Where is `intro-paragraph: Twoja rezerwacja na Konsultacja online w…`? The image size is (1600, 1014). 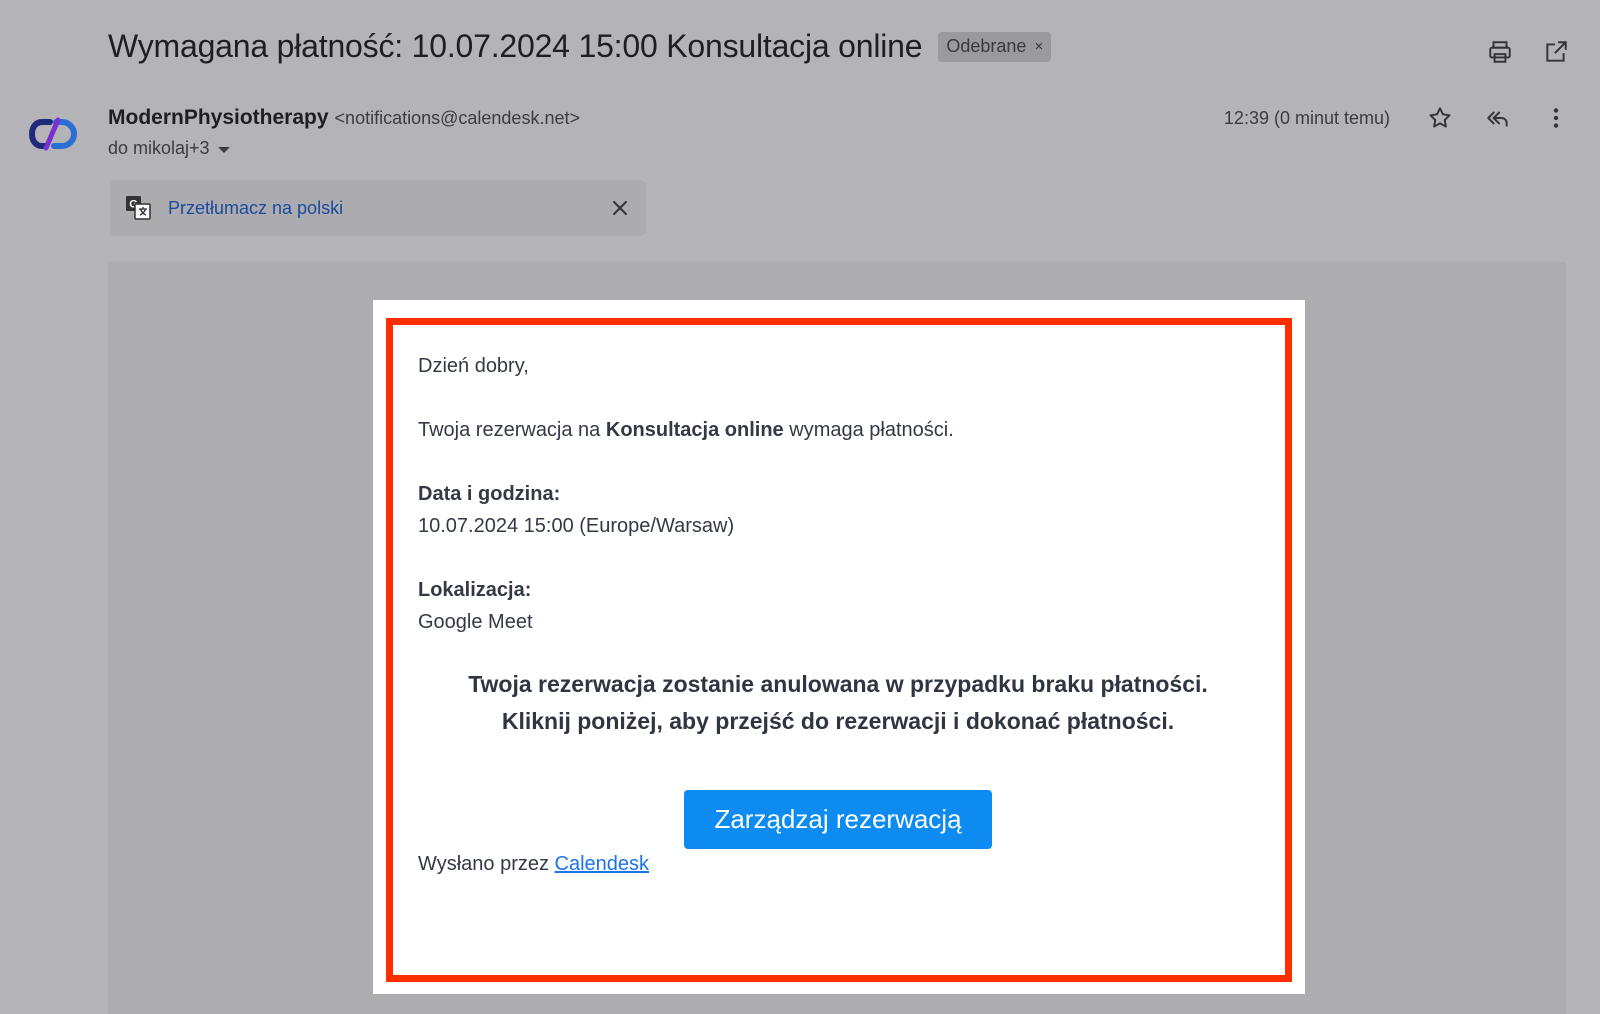 intro-paragraph: Twoja rezerwacja na Konsultacja online w… is located at coordinates (838, 430).